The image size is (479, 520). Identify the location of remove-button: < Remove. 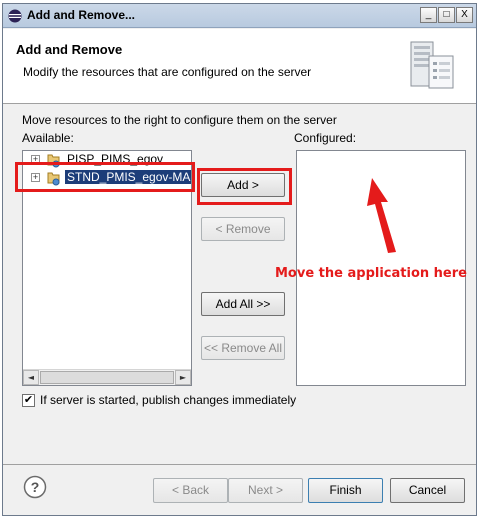
(243, 229).